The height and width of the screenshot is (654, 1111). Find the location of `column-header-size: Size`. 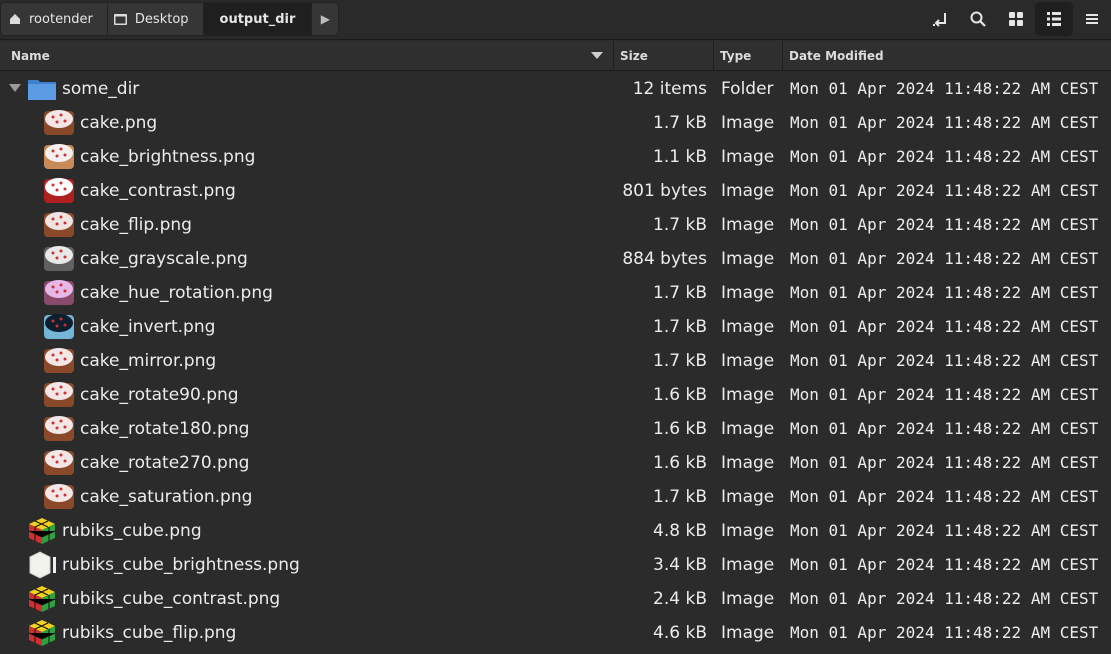

column-header-size: Size is located at coordinates (664, 56).